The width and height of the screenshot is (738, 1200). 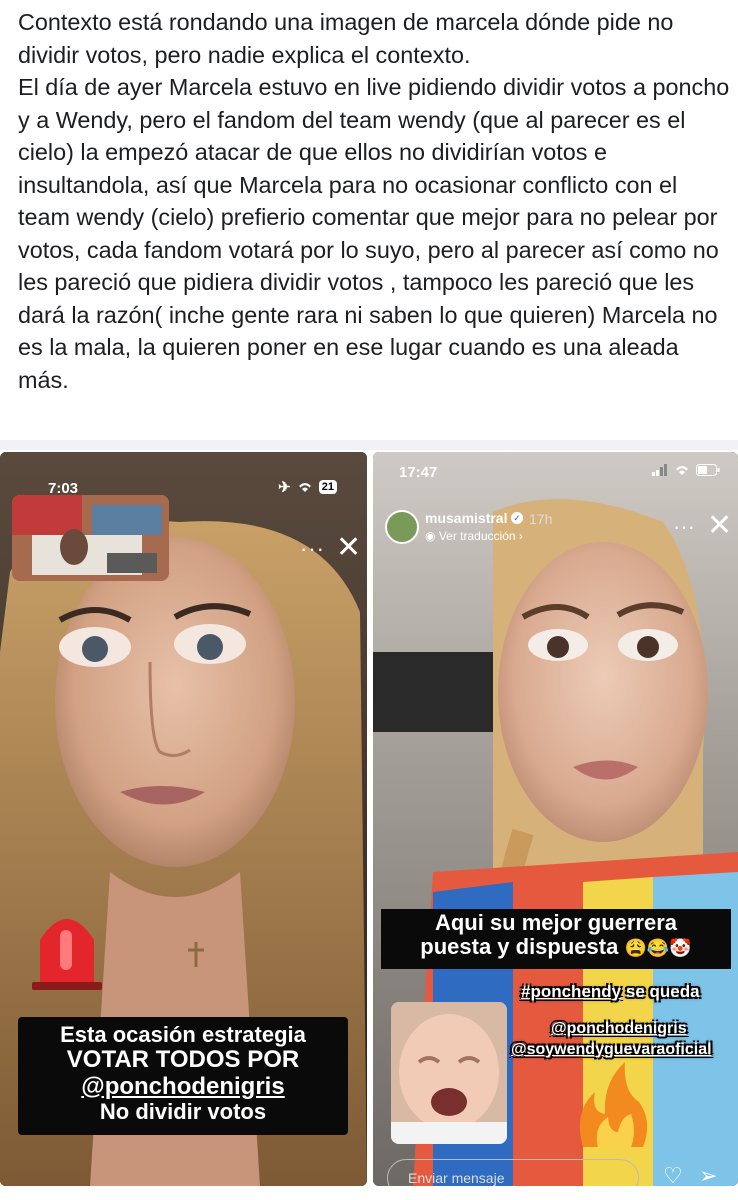 I want to click on verified-badge-icon: ✓, so click(x=517, y=518).